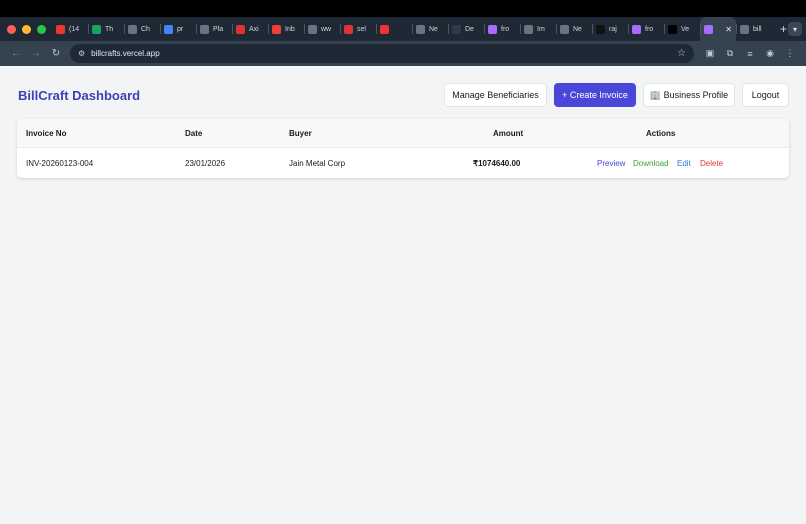 The height and width of the screenshot is (524, 806). I want to click on column-header-date: Date, so click(194, 133).